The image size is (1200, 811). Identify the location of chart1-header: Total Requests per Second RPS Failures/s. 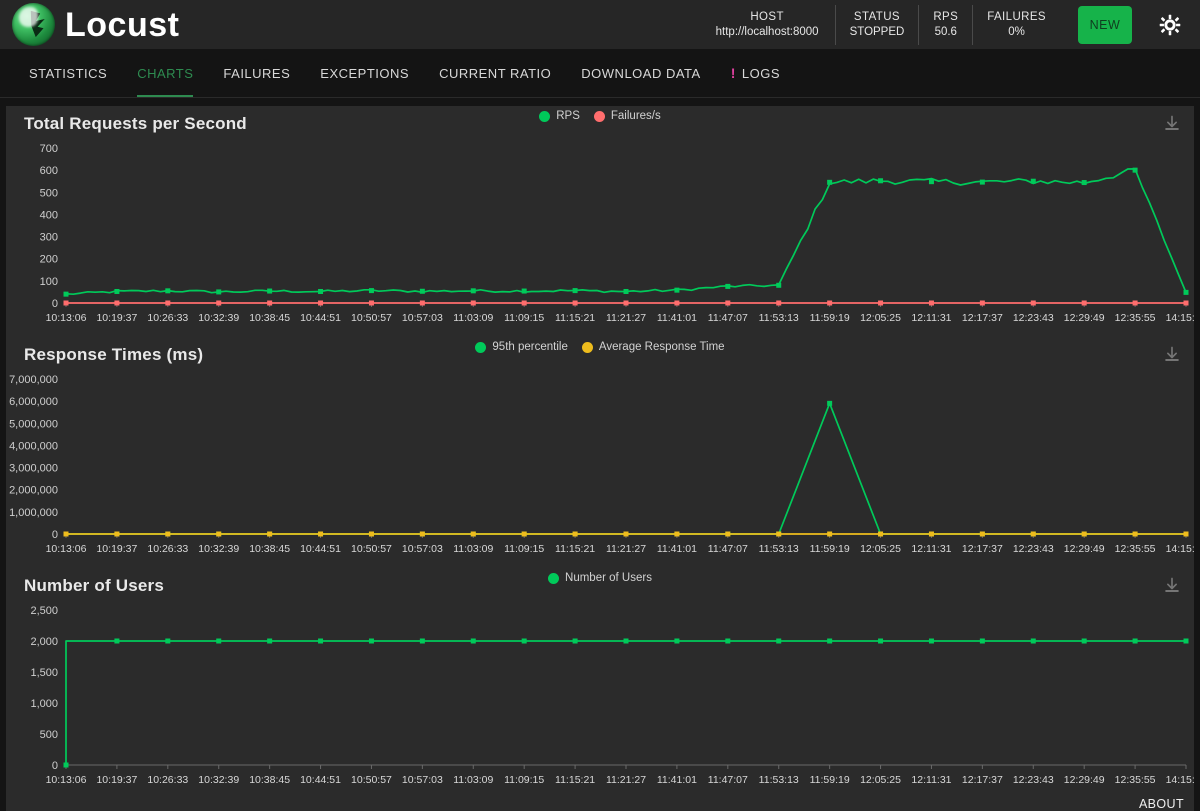
(600, 124).